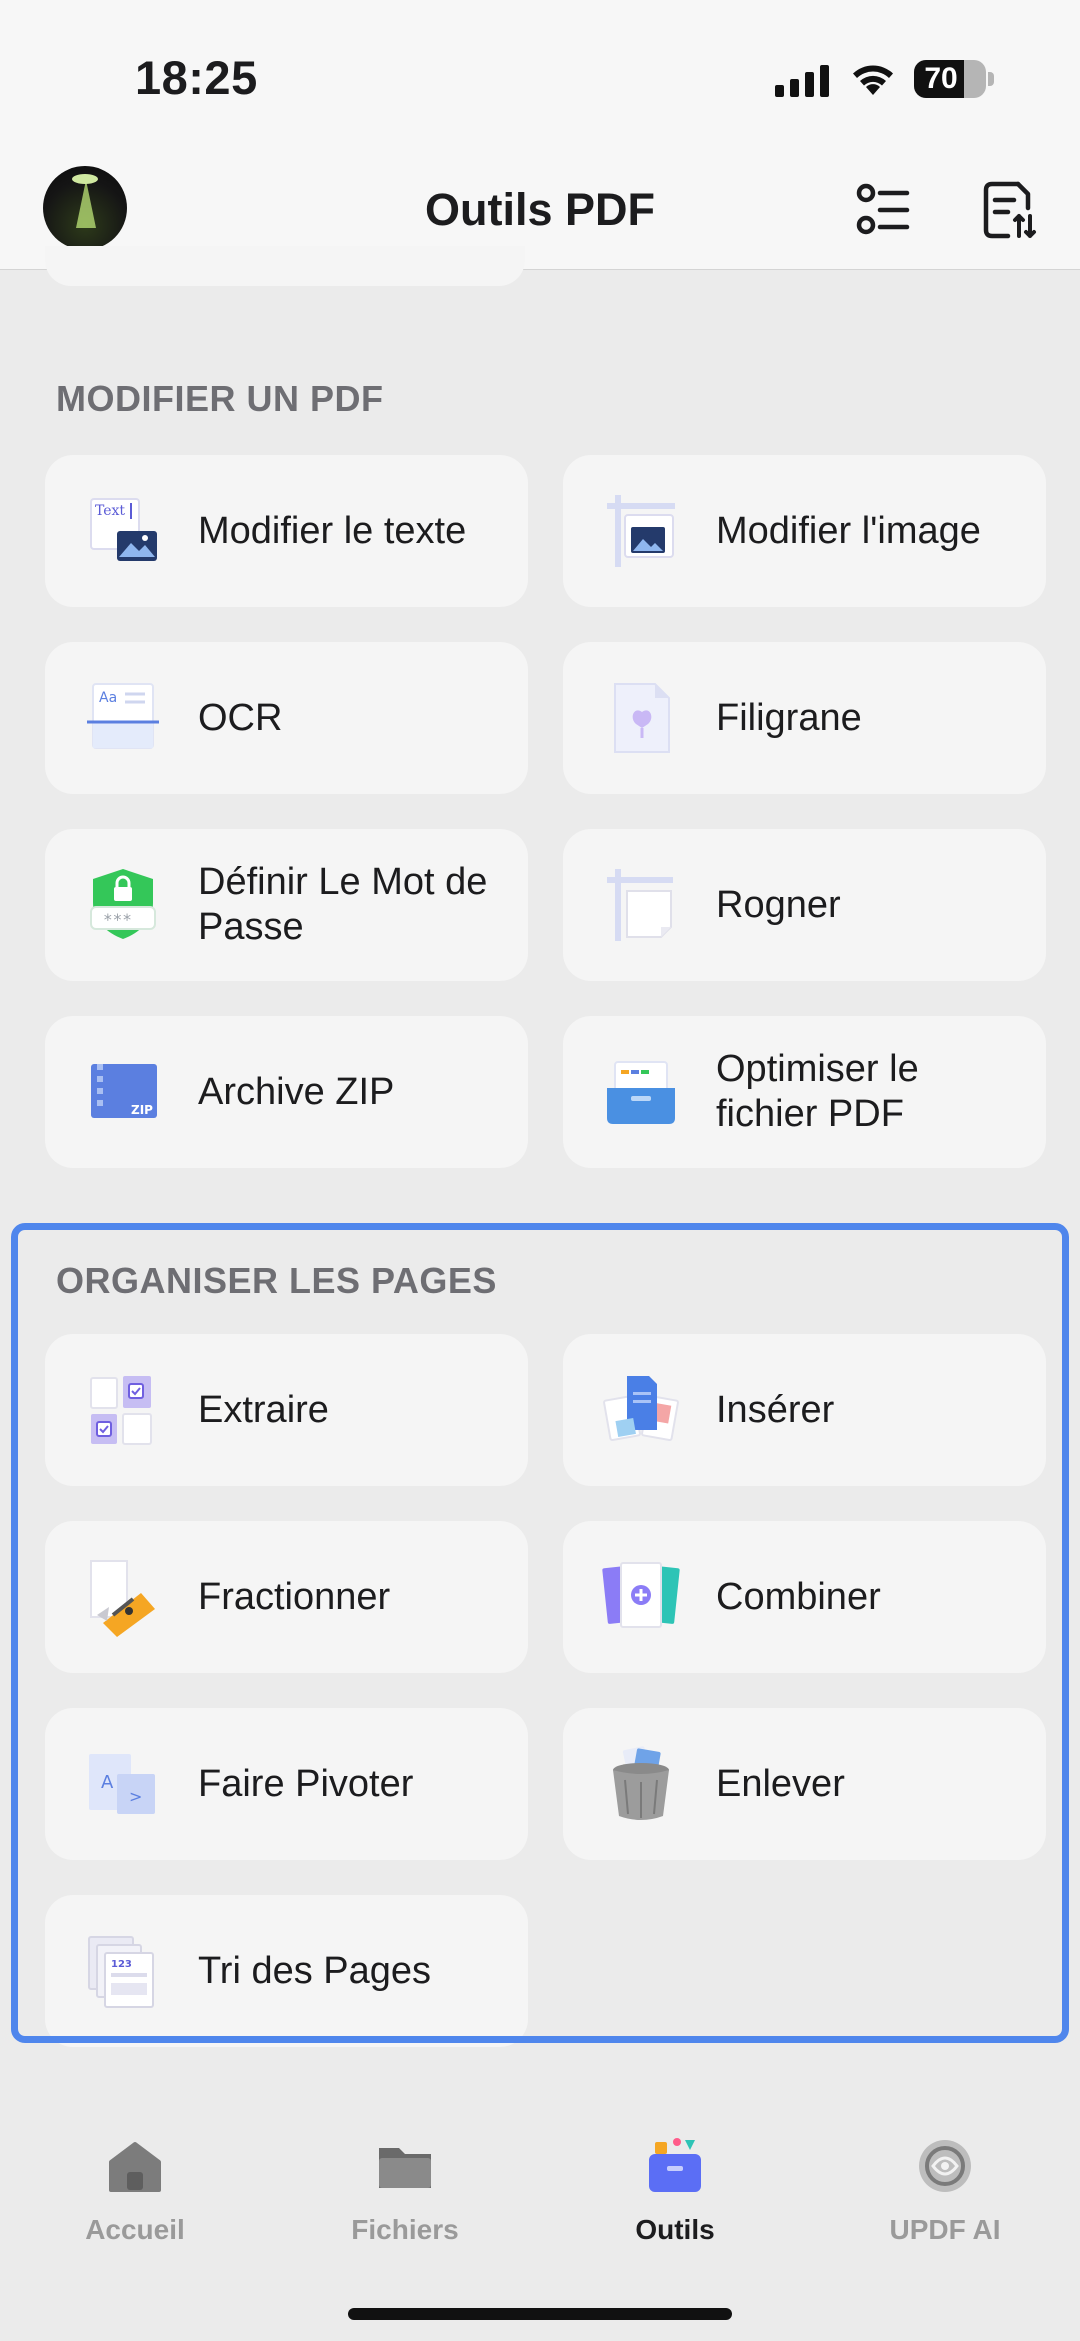  Describe the element at coordinates (641, 531) in the screenshot. I see `edit-image-icon` at that location.